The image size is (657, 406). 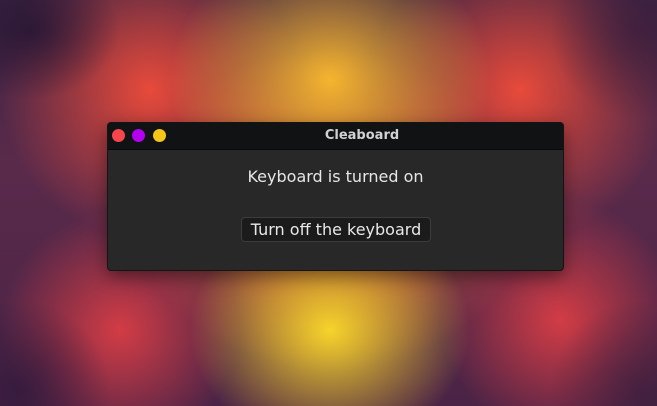 I want to click on title-bar: Cleaboard, so click(x=335, y=136).